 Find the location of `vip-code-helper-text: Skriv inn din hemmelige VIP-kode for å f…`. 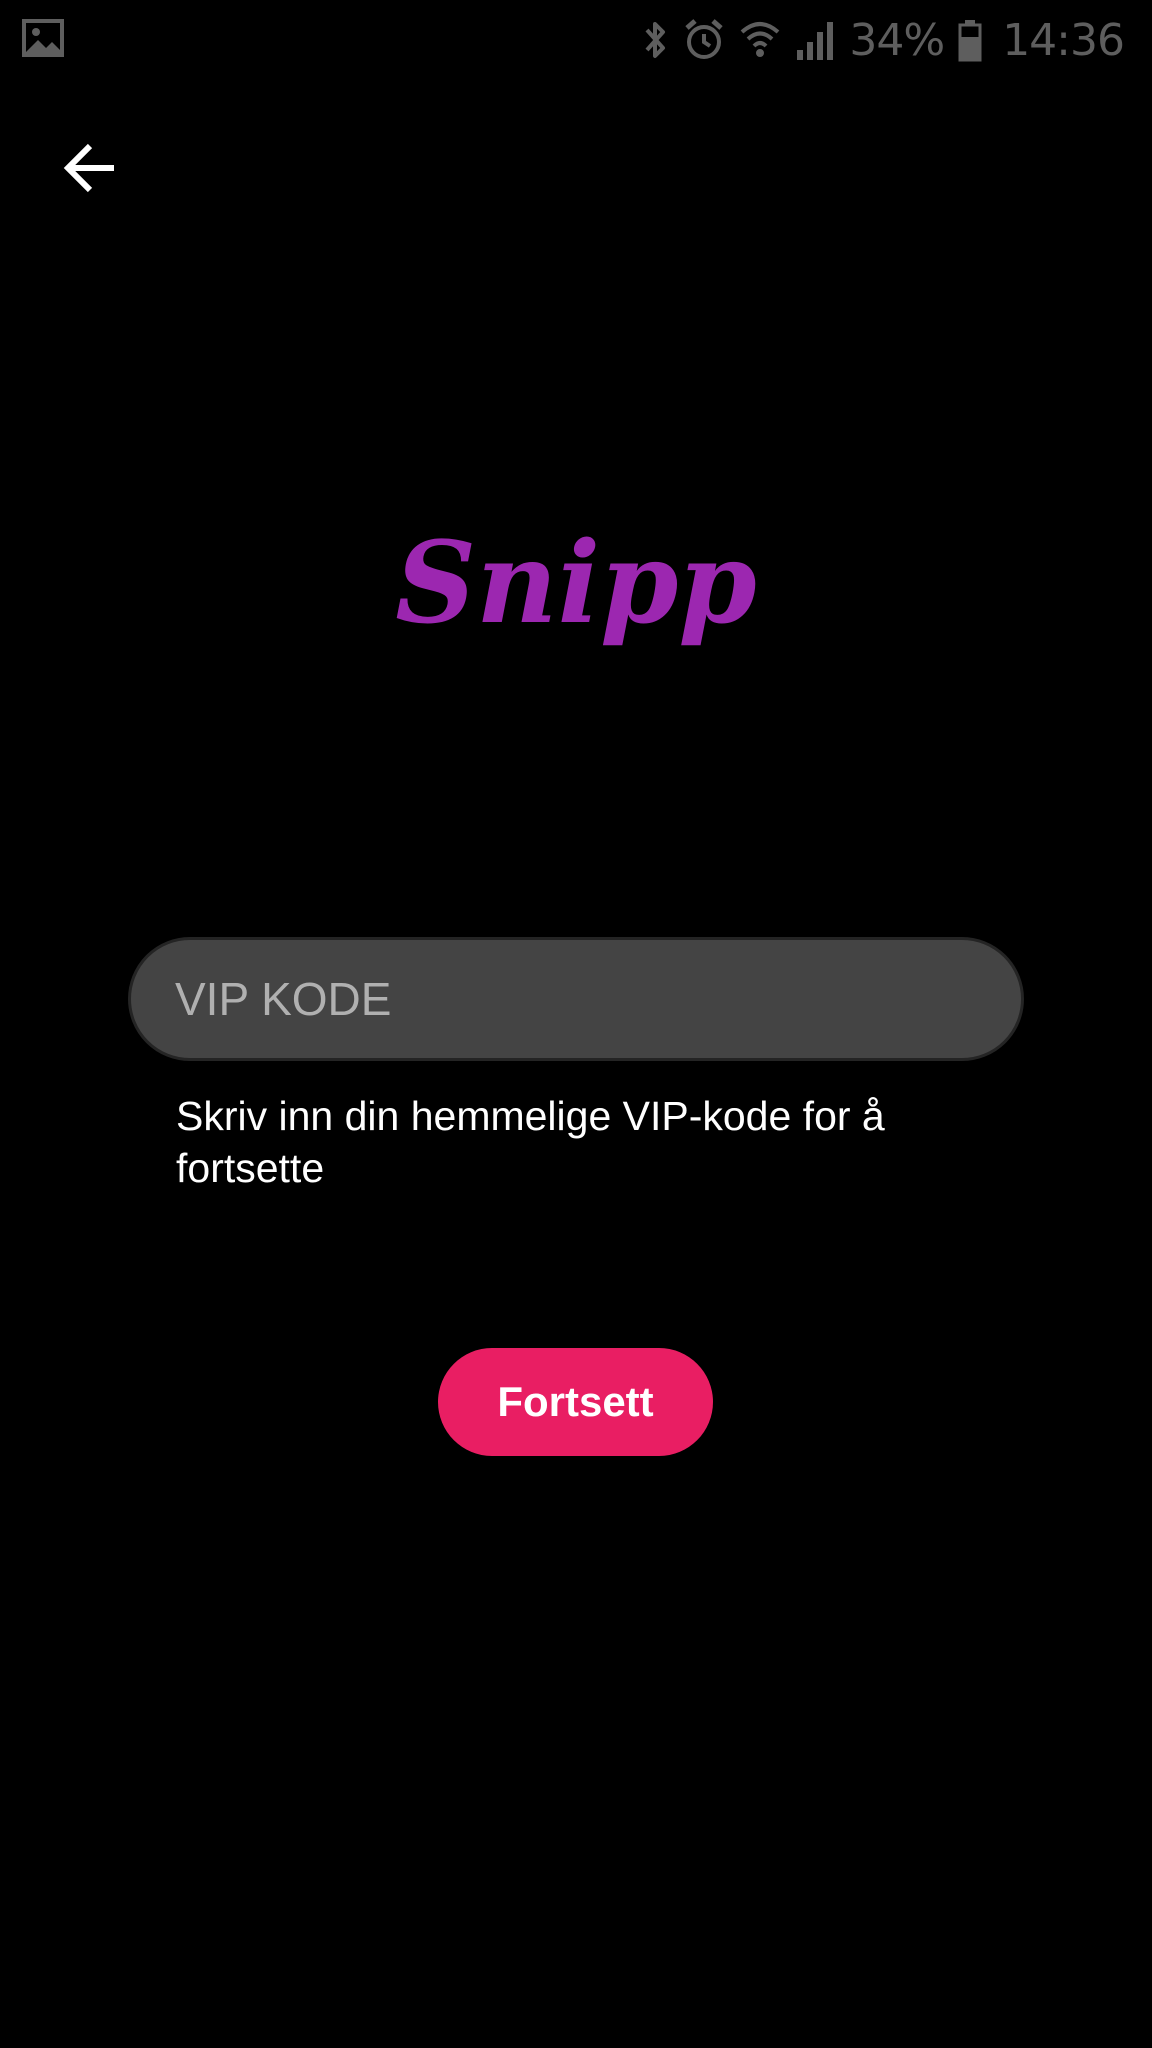

vip-code-helper-text: Skriv inn din hemmelige VIP-kode for å f… is located at coordinates (530, 1142).